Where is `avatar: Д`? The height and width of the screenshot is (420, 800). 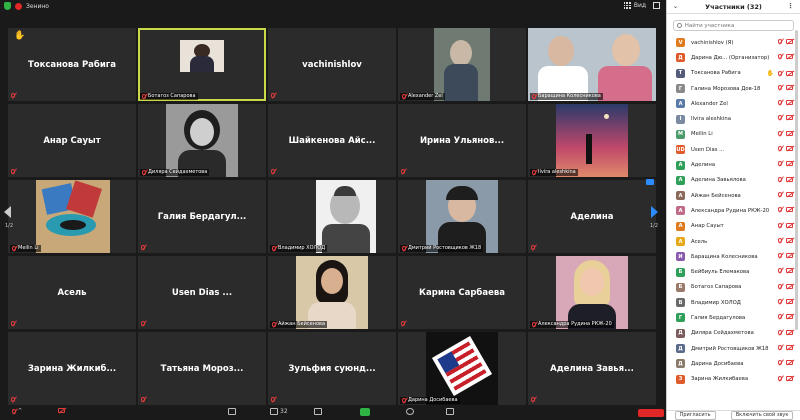 avatar: Д is located at coordinates (680, 333).